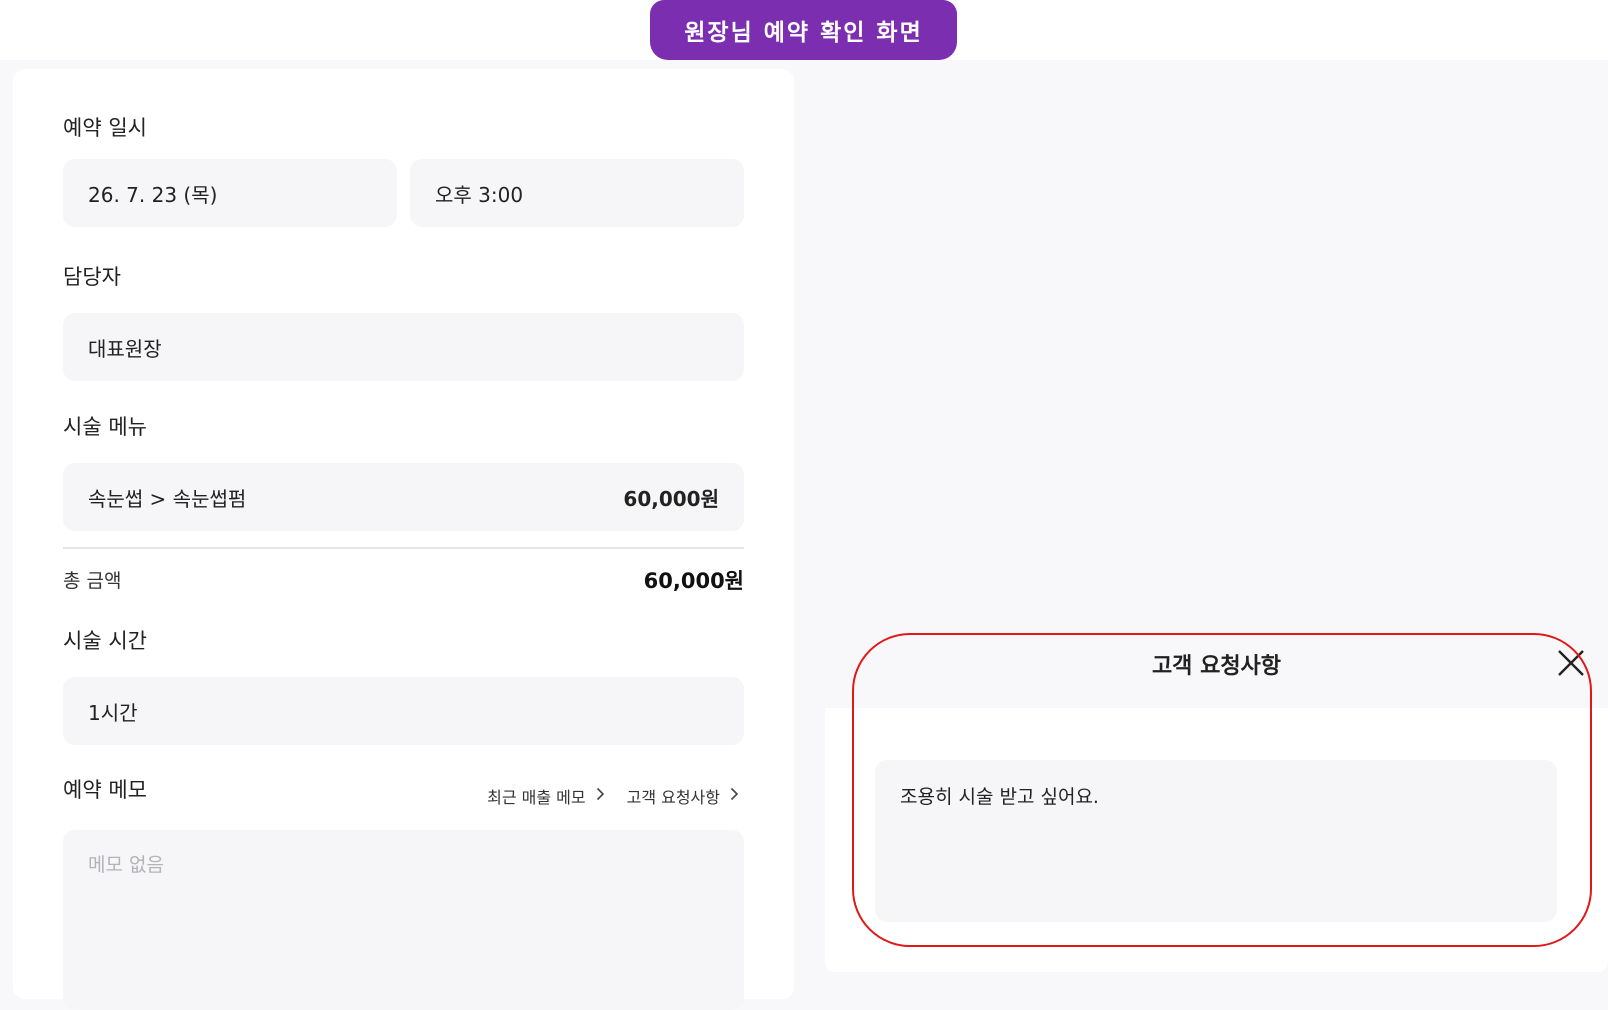 The width and height of the screenshot is (1608, 1010). I want to click on total-label: 총 금액, so click(92, 581).